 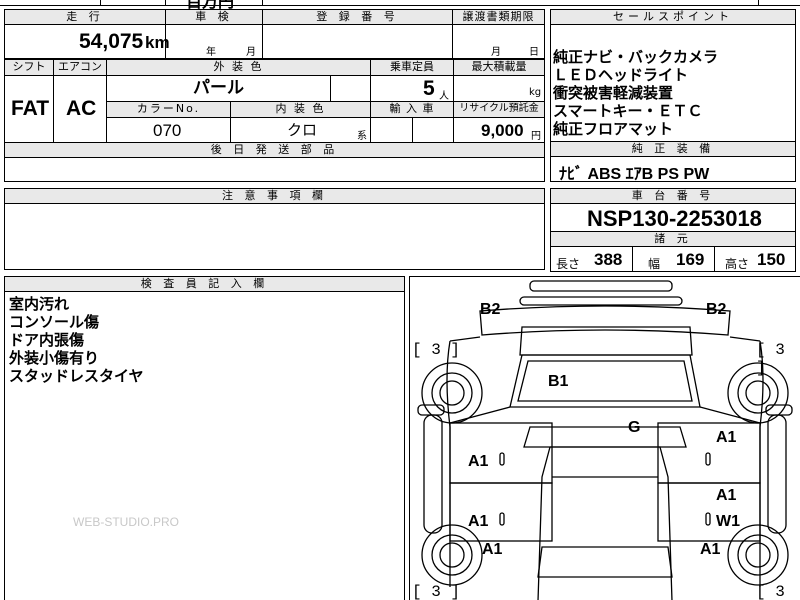 What do you see at coordinates (613, 93) in the screenshot?
I see `sales-point-line: 衝突被害軽減装置` at bounding box center [613, 93].